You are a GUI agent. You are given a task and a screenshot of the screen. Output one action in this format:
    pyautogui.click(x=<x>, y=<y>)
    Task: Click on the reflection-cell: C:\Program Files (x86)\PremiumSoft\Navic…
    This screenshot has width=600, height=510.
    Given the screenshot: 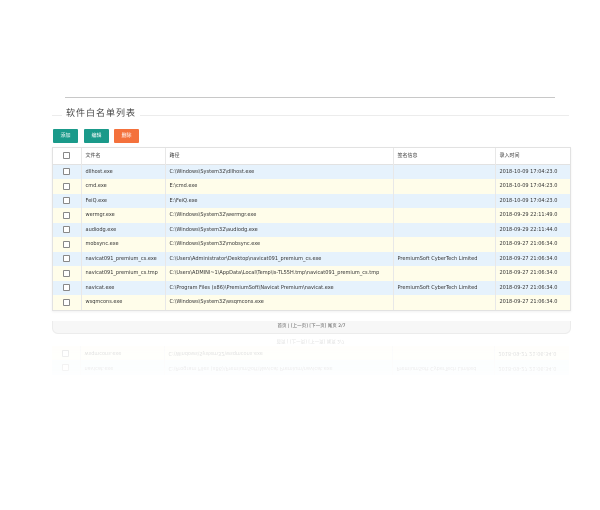 What is the action you would take?
    pyautogui.click(x=278, y=367)
    